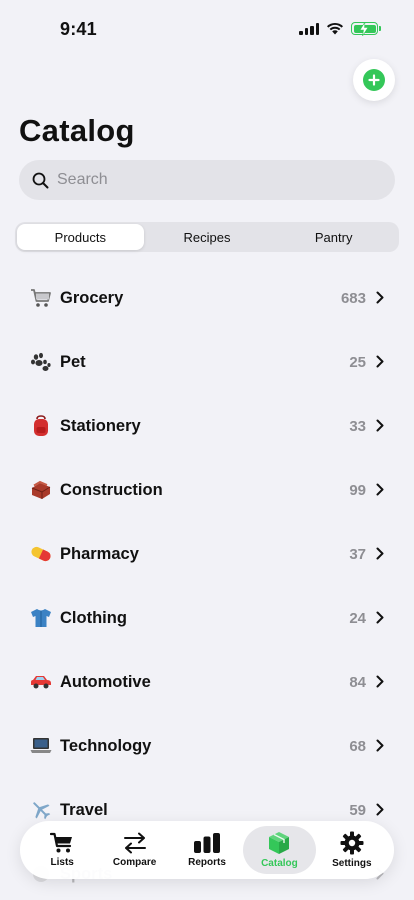 This screenshot has width=414, height=900. I want to click on paw-emoji-icon, so click(41, 362).